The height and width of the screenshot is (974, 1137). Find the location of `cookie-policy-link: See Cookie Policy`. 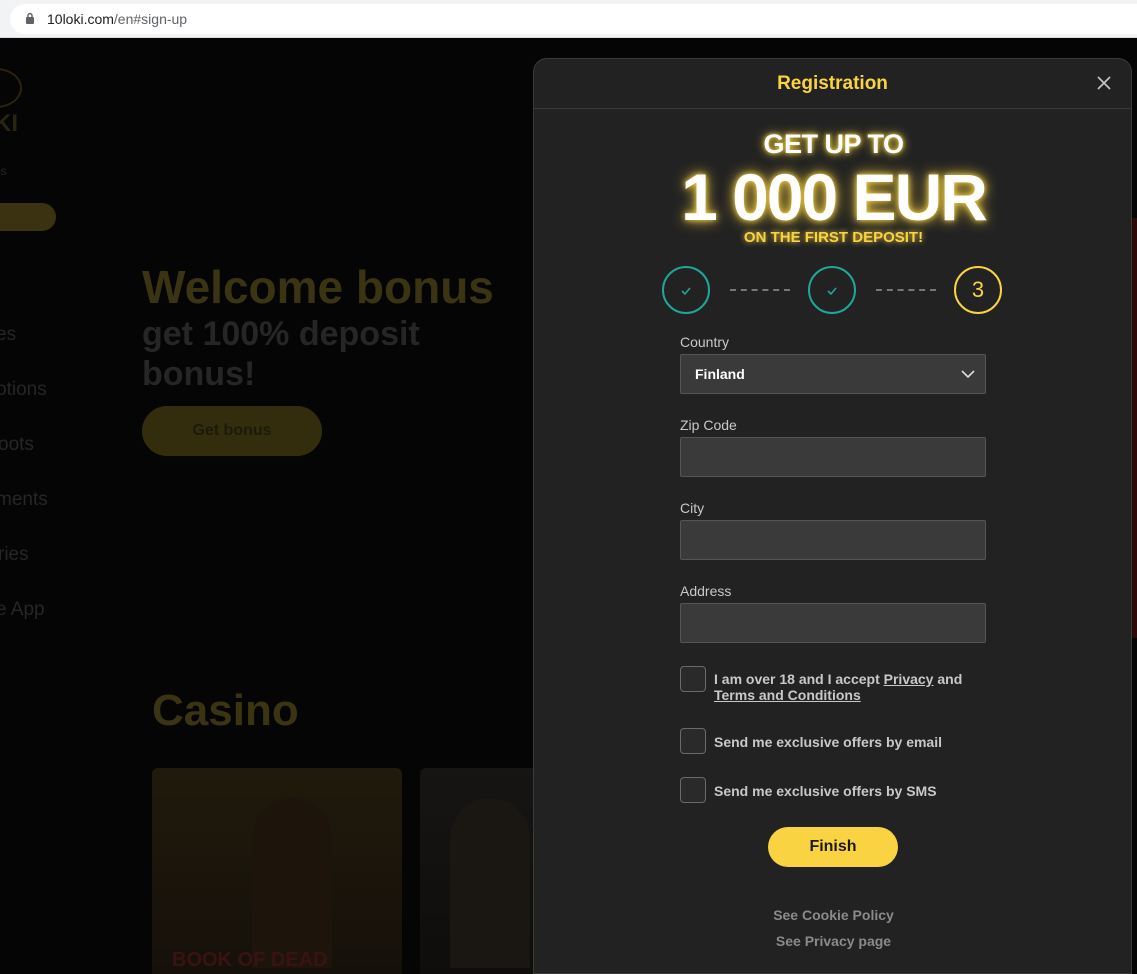

cookie-policy-link: See Cookie Policy is located at coordinates (833, 915).